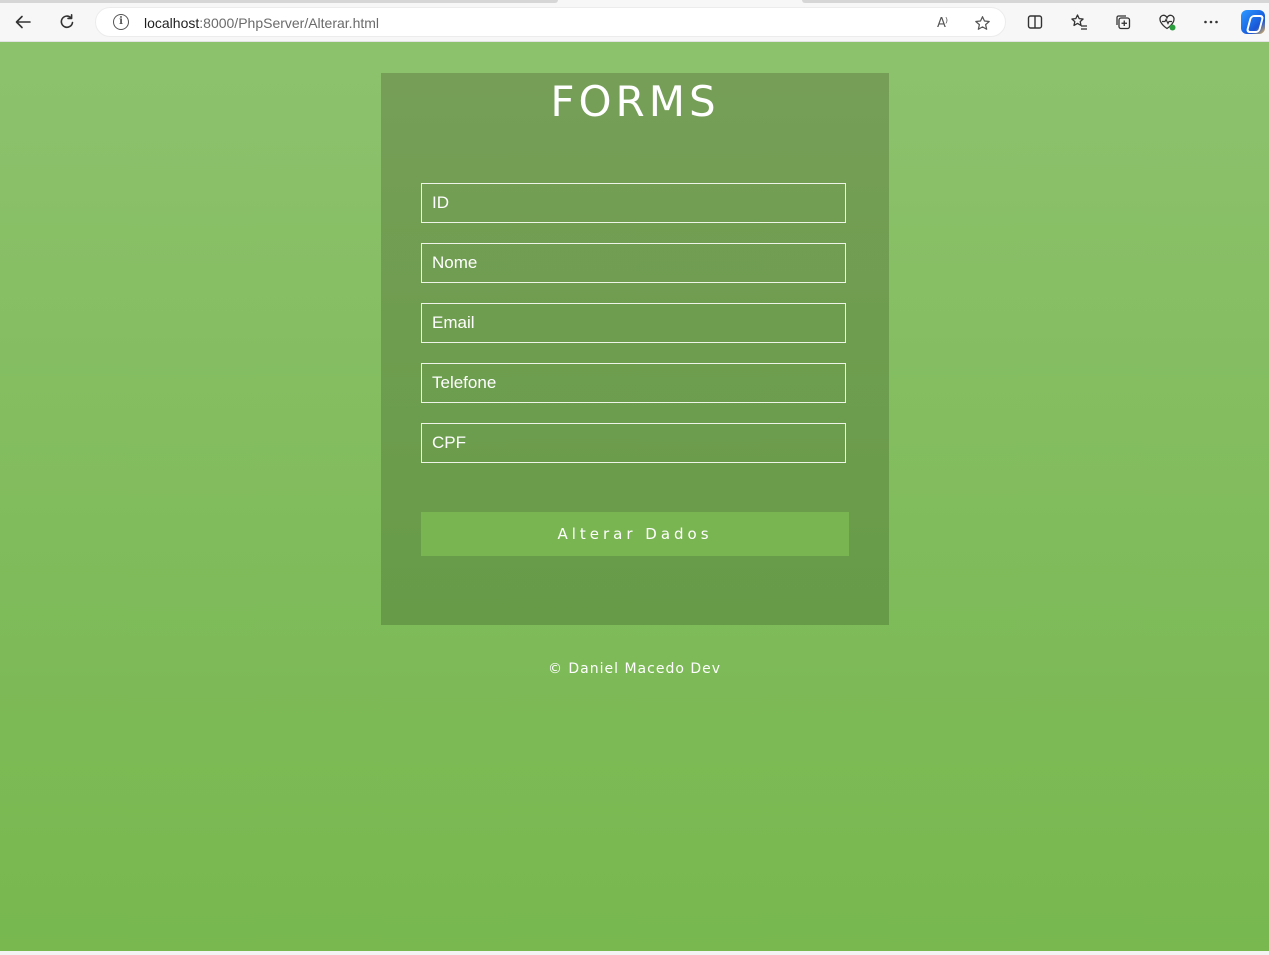 The image size is (1269, 955). I want to click on favorites-button, so click(1079, 22).